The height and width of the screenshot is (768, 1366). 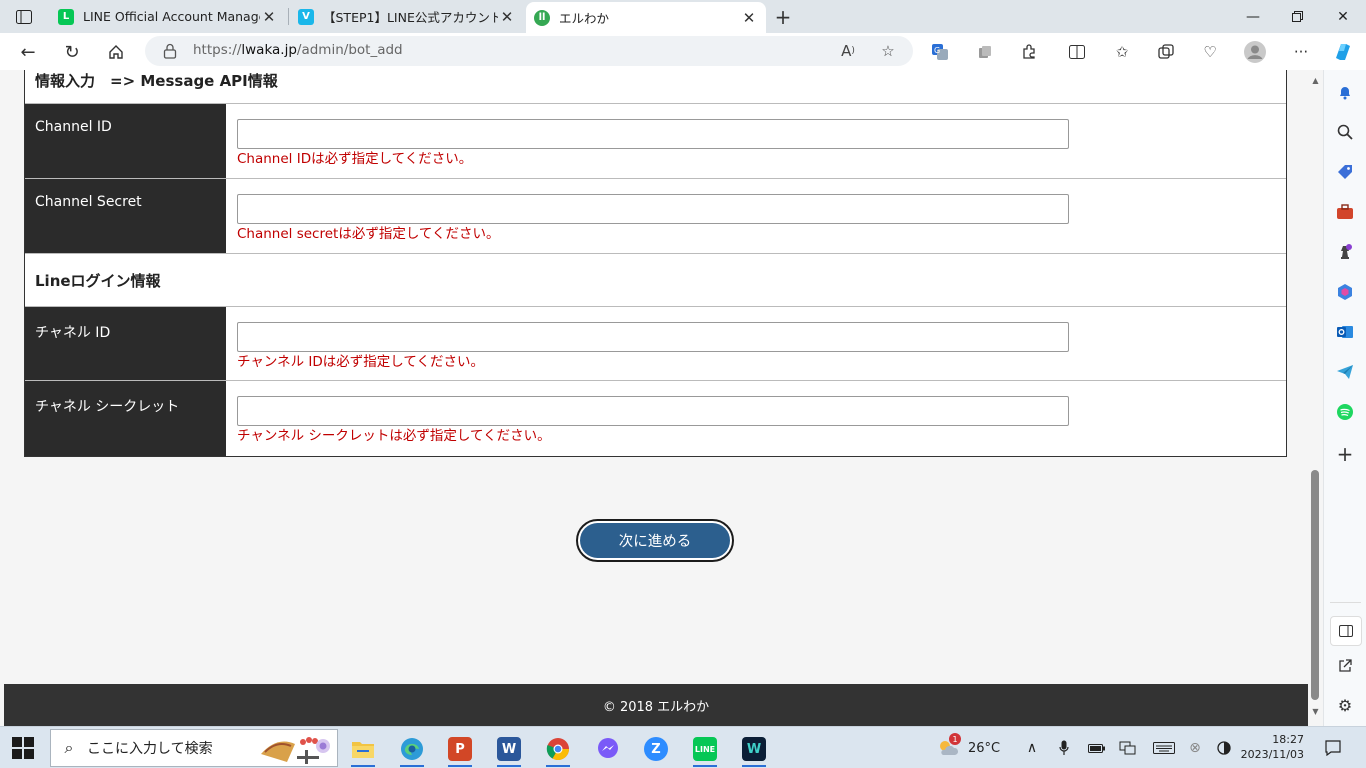 I want to click on taskbar-messenger, so click(x=608, y=749).